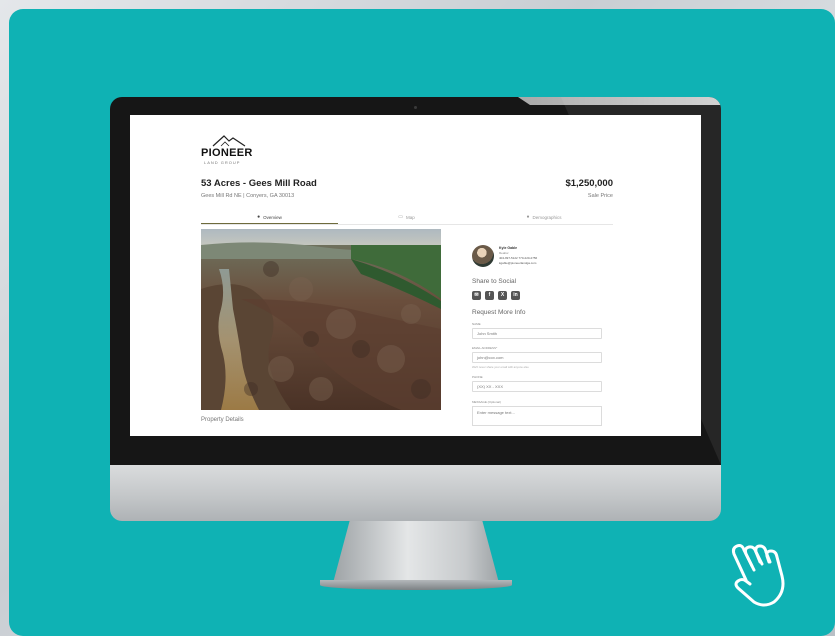 This screenshot has width=835, height=636. Describe the element at coordinates (483, 256) in the screenshot. I see `agent-avatar` at that location.